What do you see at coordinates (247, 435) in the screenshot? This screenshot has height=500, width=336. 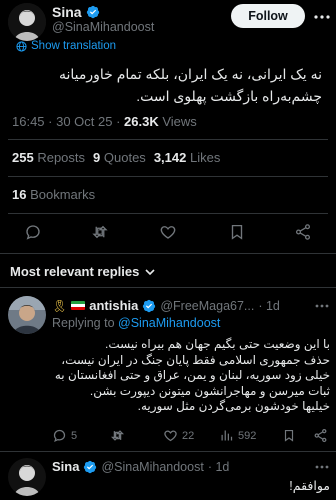 I see `views-count: 592` at bounding box center [247, 435].